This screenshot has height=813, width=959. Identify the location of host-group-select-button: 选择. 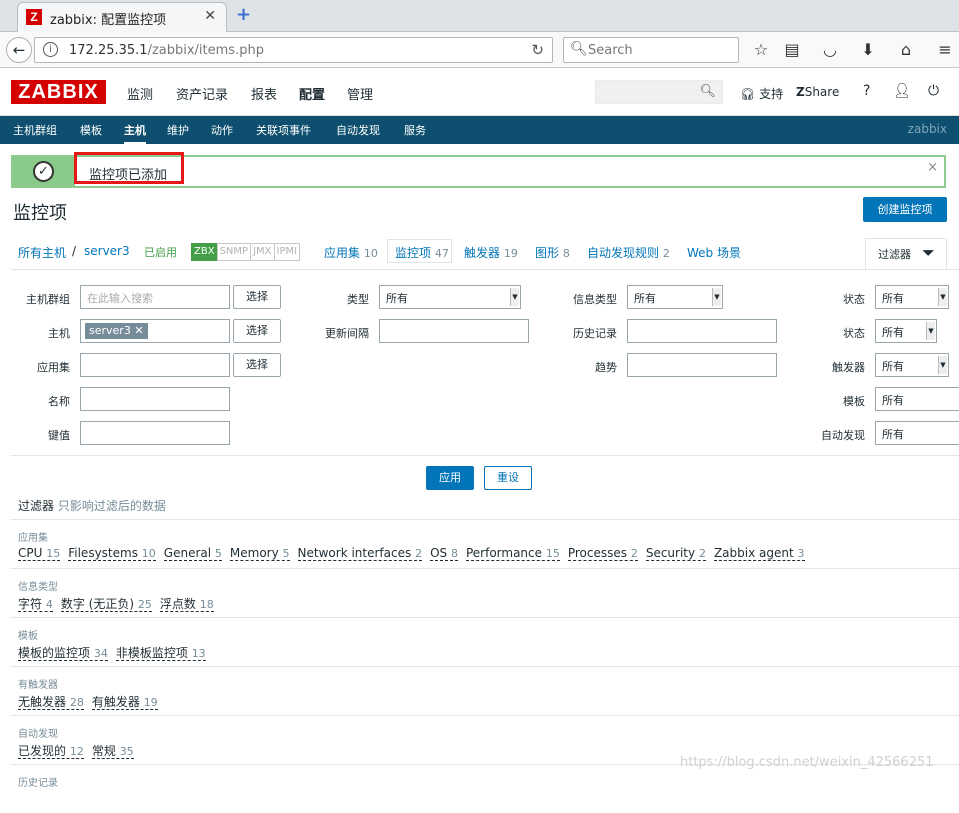
(257, 297).